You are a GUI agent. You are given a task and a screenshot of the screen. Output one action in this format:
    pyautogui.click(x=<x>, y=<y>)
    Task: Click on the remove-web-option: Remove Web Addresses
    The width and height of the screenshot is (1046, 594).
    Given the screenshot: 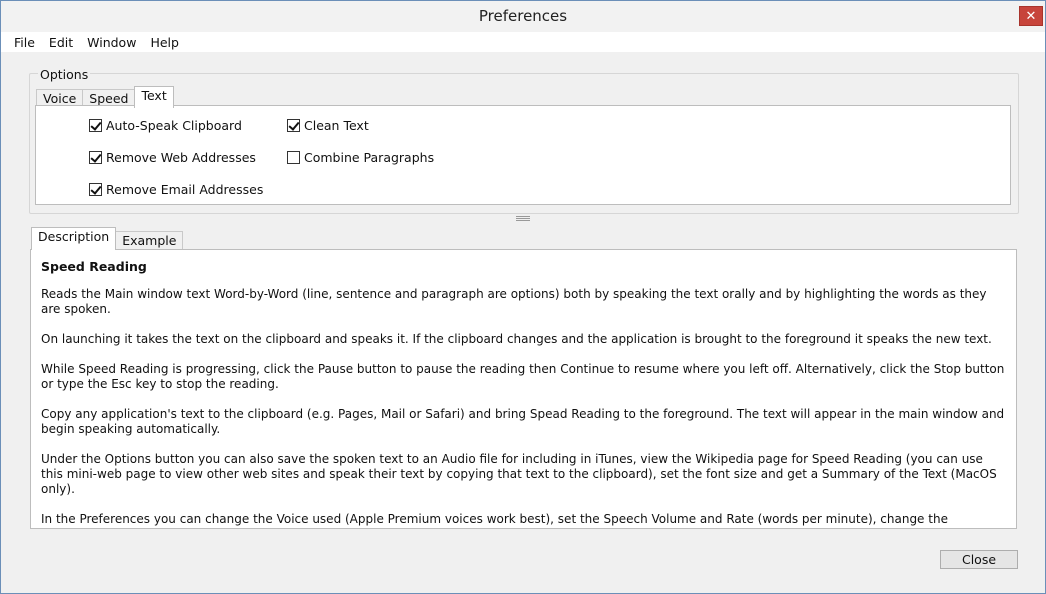 What is the action you would take?
    pyautogui.click(x=172, y=157)
    